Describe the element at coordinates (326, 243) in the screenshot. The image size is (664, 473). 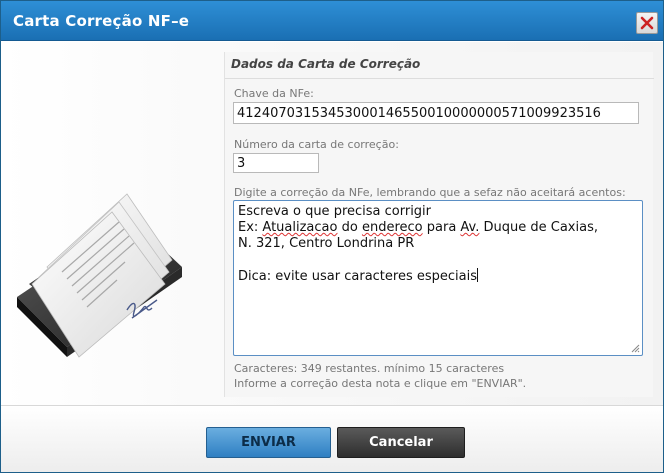
I see `correction-line-3: N. 321, Centro Londrina PR` at that location.